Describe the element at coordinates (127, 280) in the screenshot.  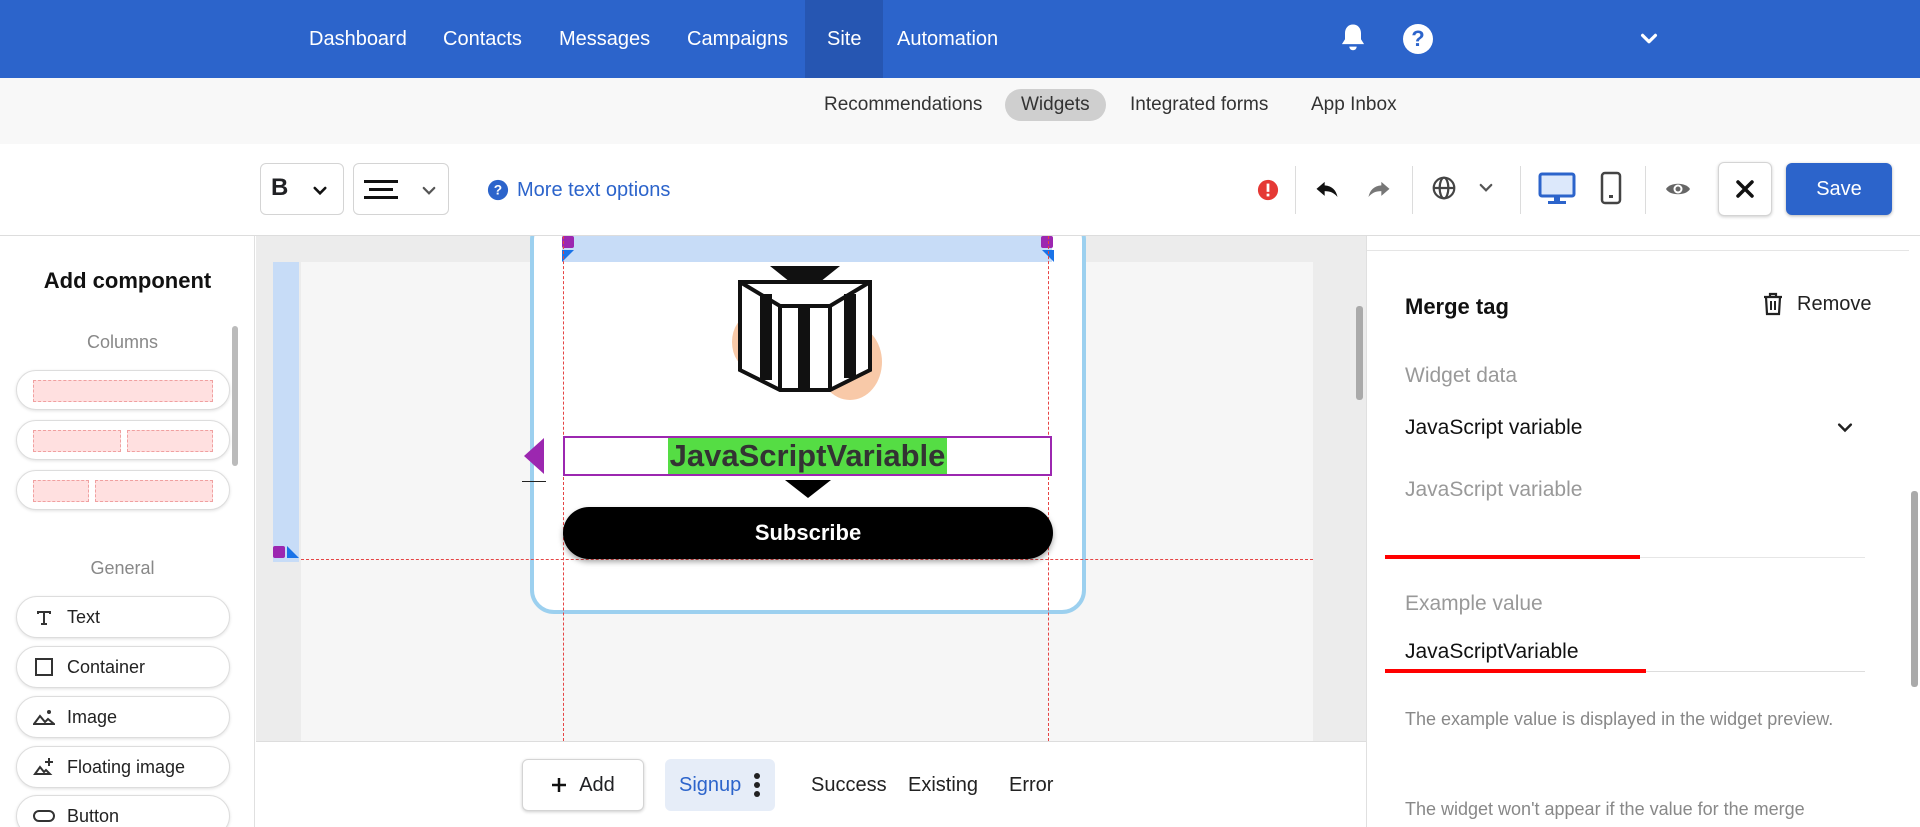
I see `panel-title: Add component` at that location.